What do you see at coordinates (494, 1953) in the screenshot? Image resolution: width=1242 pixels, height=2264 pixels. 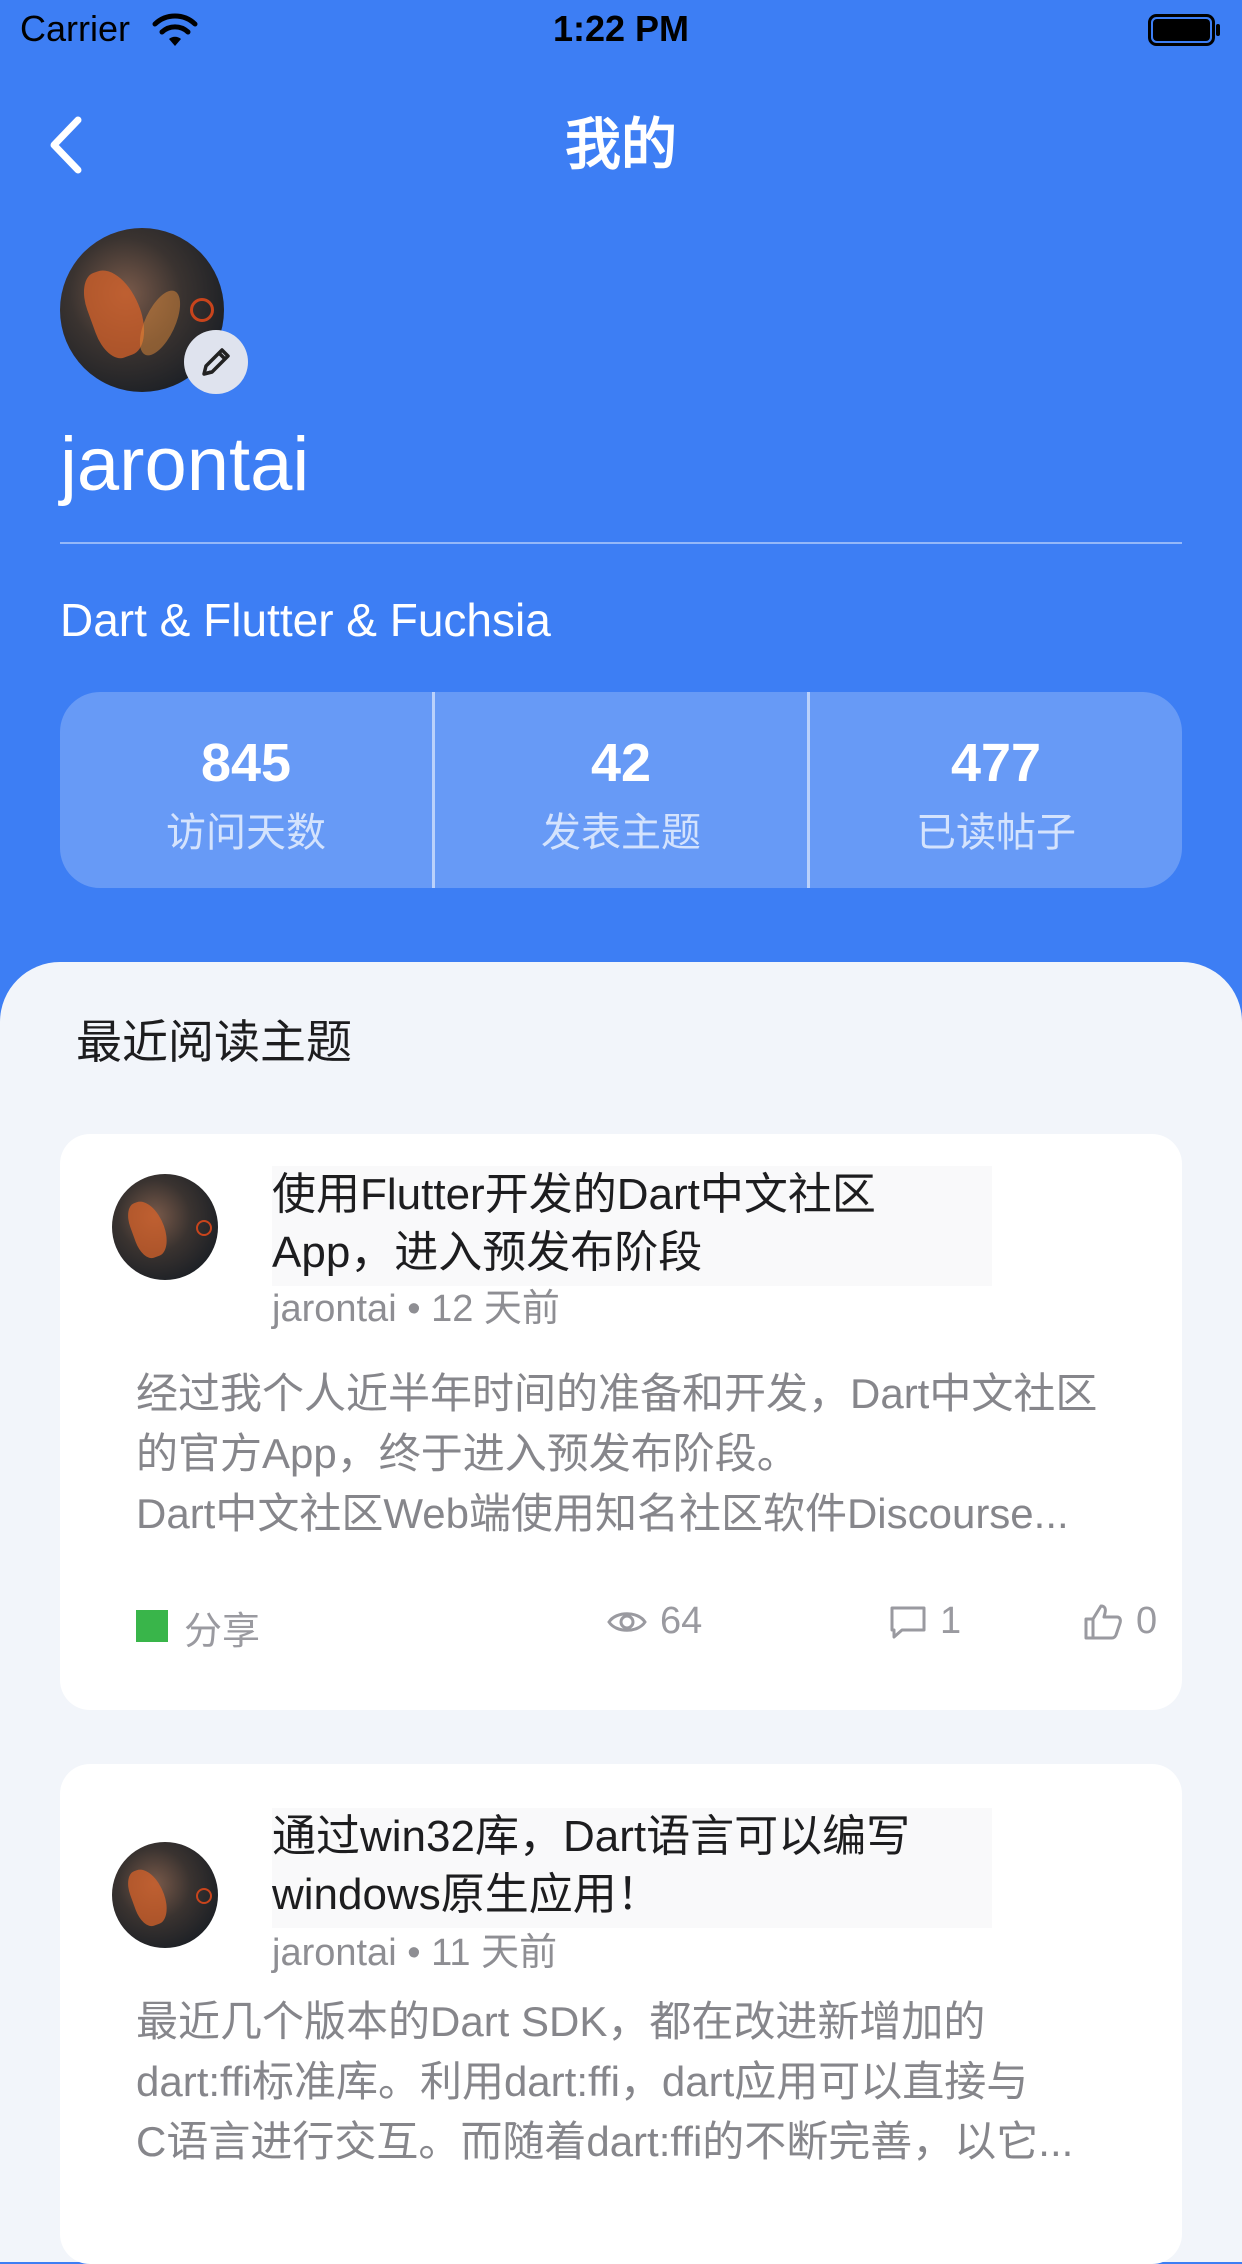 I see `topic-time: 11 天前` at bounding box center [494, 1953].